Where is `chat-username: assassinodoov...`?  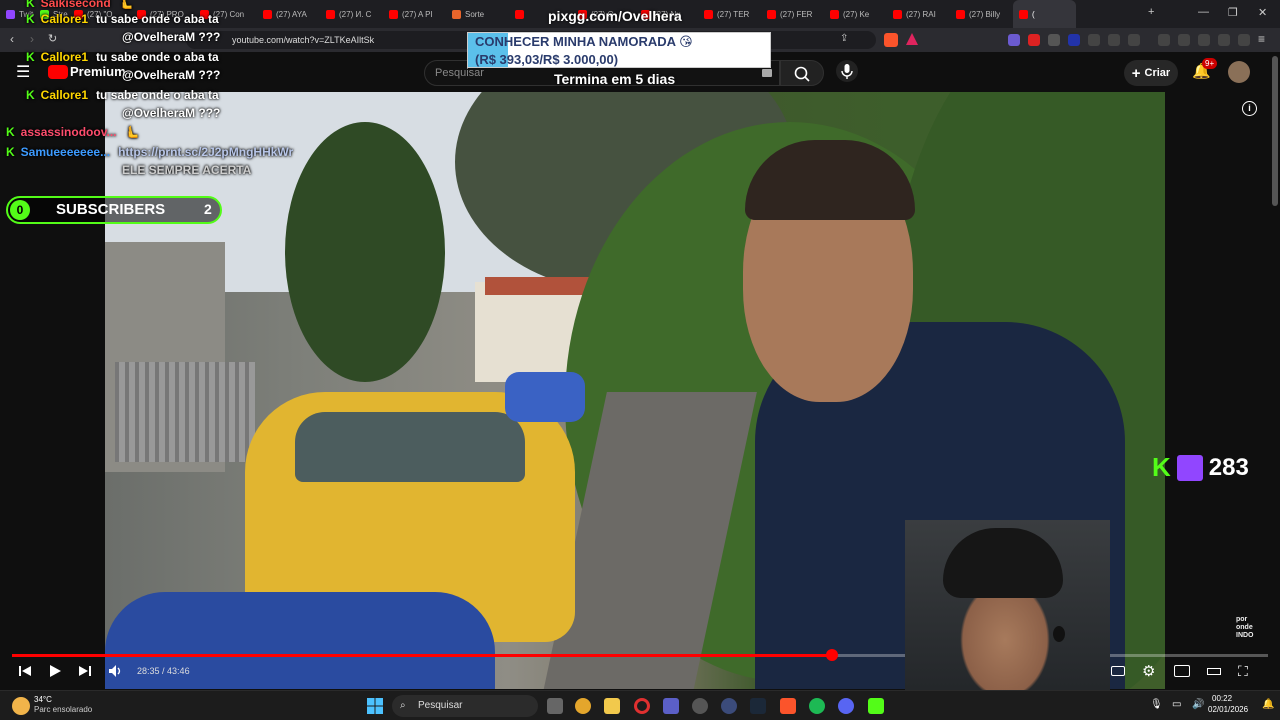
chat-username: assassinodoov... is located at coordinates (68, 132).